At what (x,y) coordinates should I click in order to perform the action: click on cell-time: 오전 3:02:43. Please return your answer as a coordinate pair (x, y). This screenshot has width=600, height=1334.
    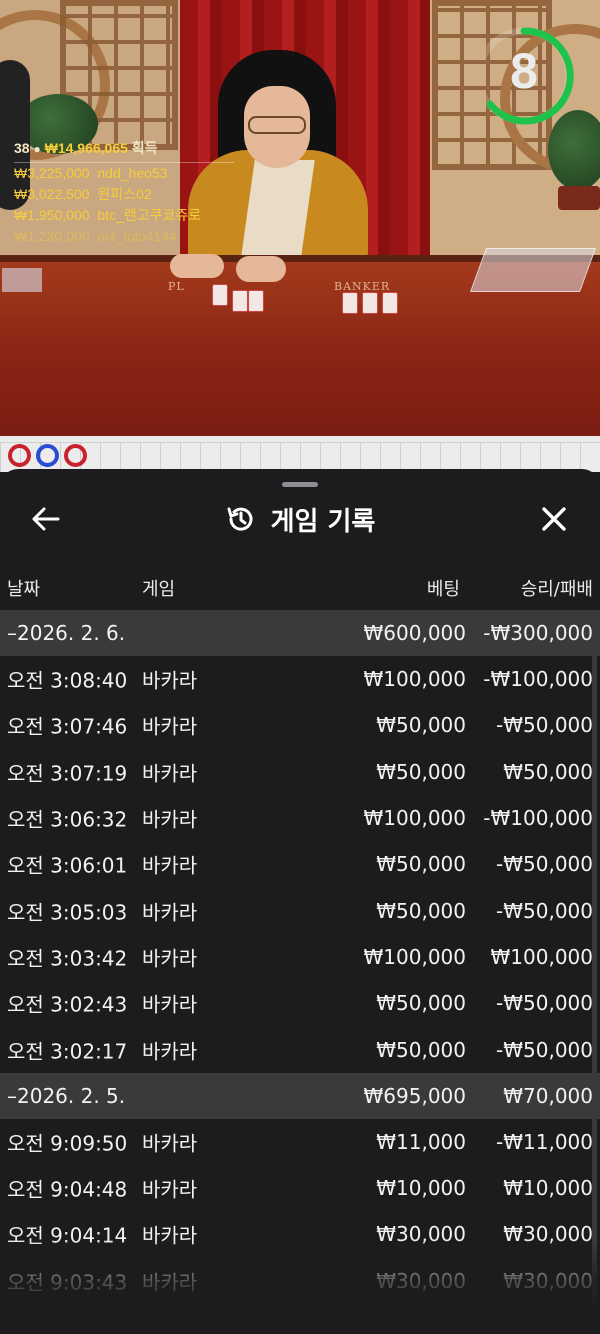
    Looking at the image, I should click on (67, 1004).